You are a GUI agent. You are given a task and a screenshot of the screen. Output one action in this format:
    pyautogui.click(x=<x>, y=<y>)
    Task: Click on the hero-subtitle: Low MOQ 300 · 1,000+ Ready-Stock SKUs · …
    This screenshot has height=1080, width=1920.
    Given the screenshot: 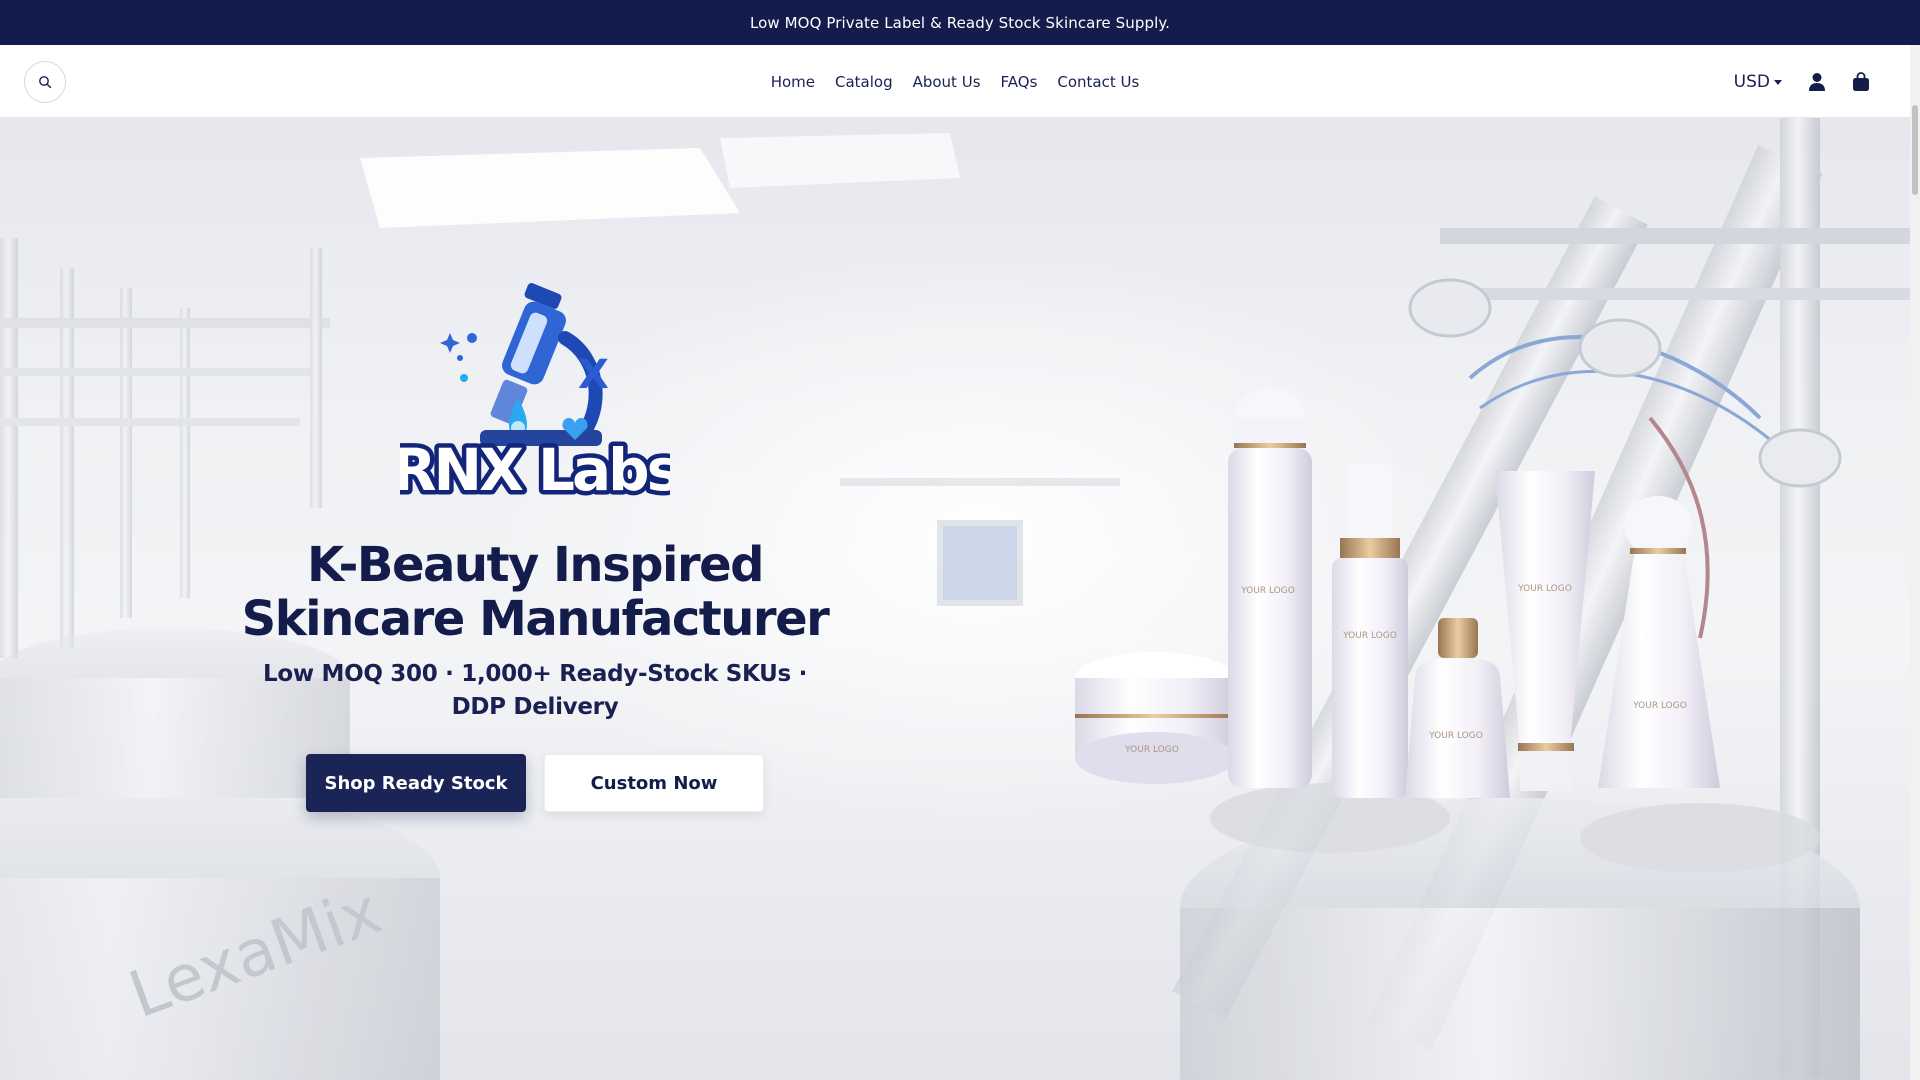 What is the action you would take?
    pyautogui.click(x=535, y=690)
    